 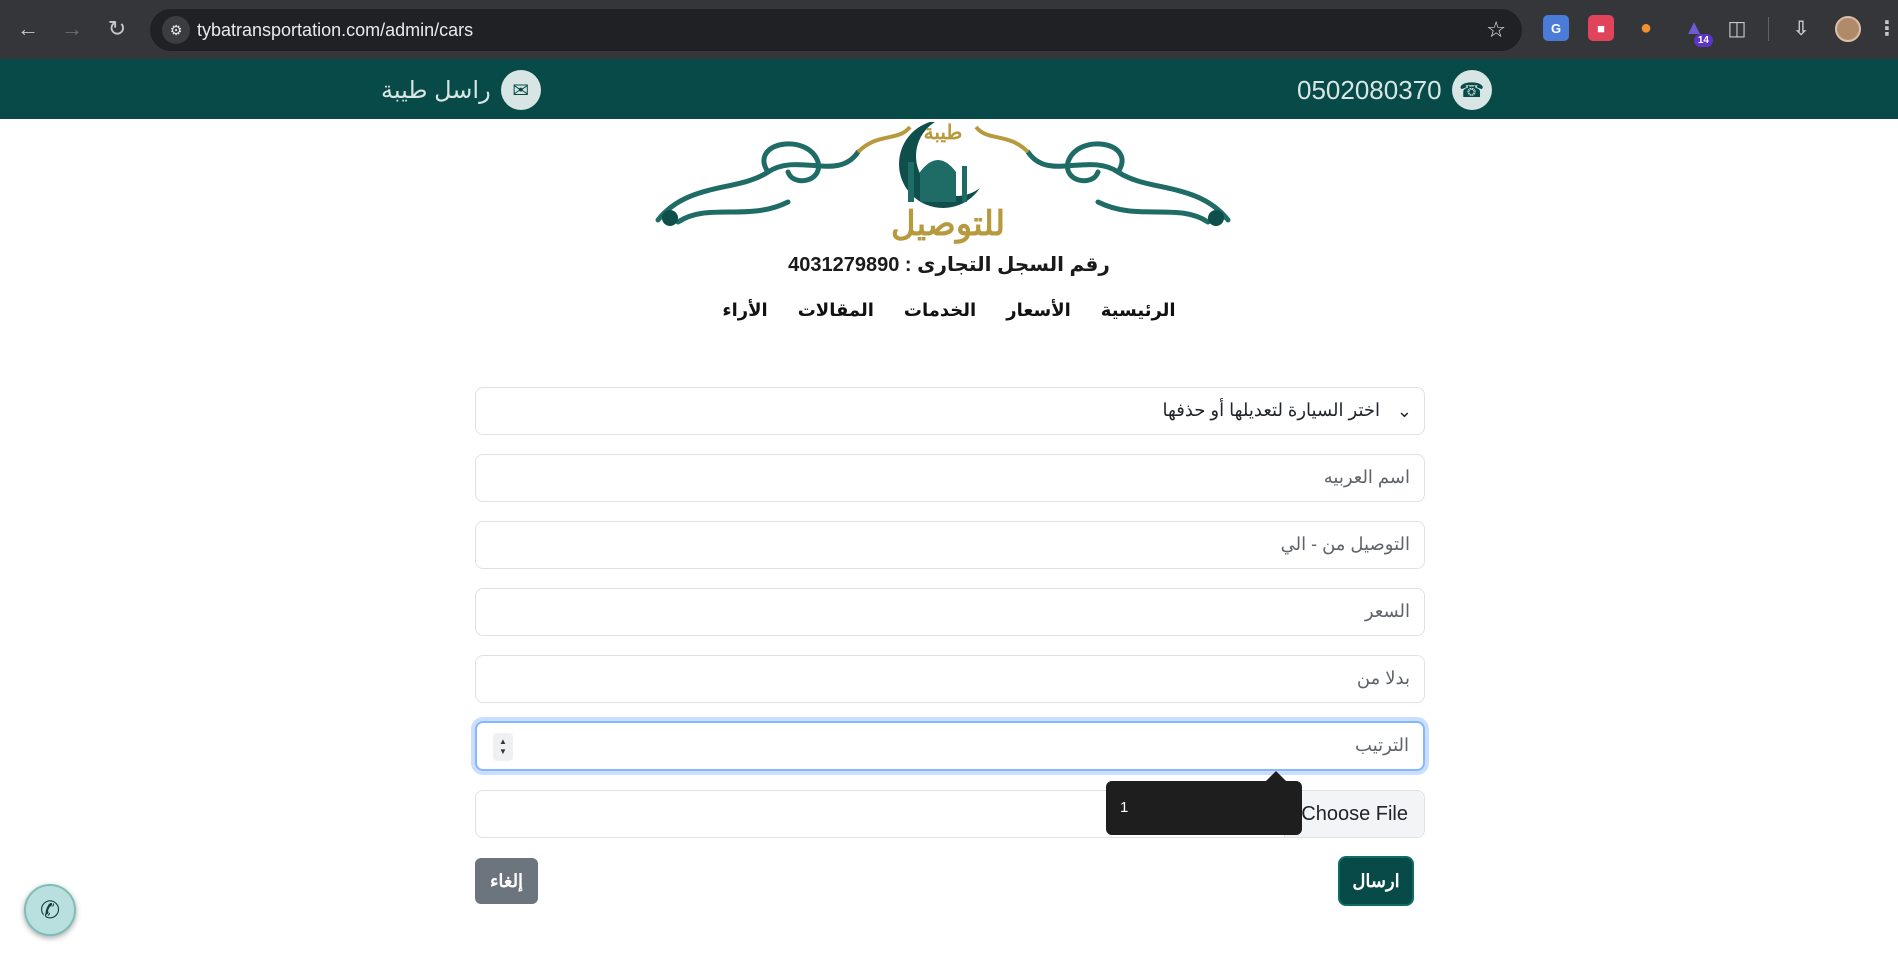 I want to click on translate-extension-icon: G, so click(x=1556, y=28).